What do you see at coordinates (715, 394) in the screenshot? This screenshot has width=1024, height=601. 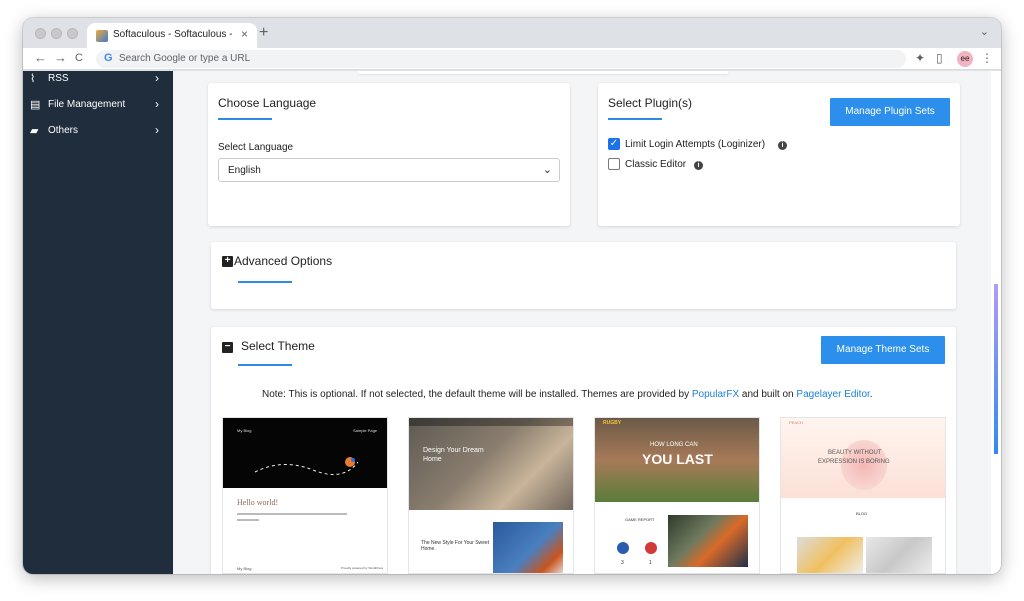 I see `popularfx-link: PopularFX` at bounding box center [715, 394].